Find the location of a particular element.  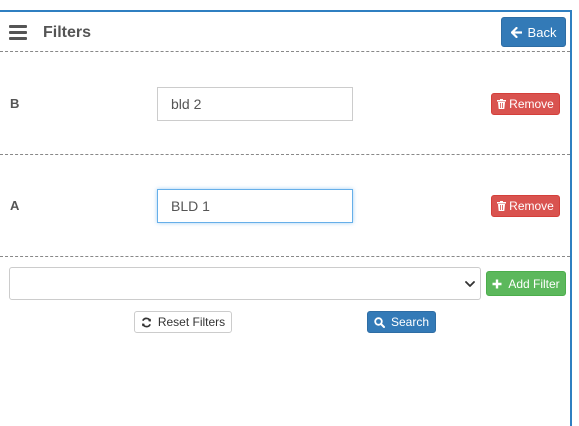

add-filter-button-label: Add Filter is located at coordinates (534, 283).